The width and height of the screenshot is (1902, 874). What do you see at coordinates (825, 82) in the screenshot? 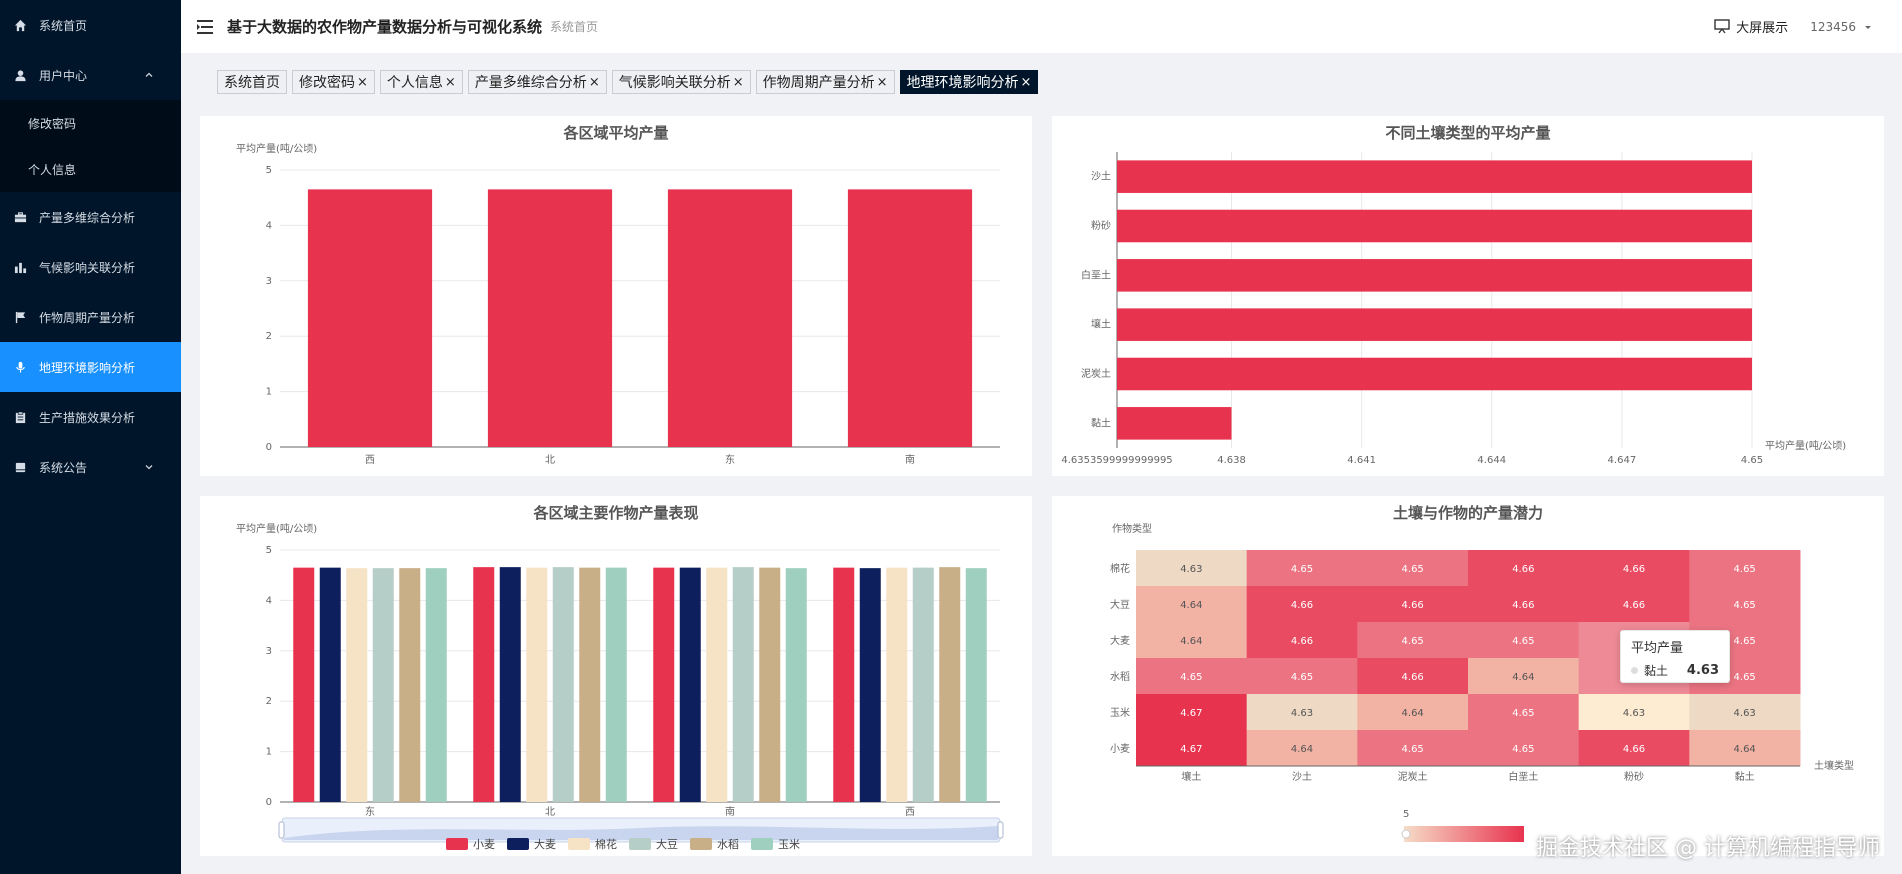
I see `tab-crop-cycle: 作物周期产量分析 ×` at bounding box center [825, 82].